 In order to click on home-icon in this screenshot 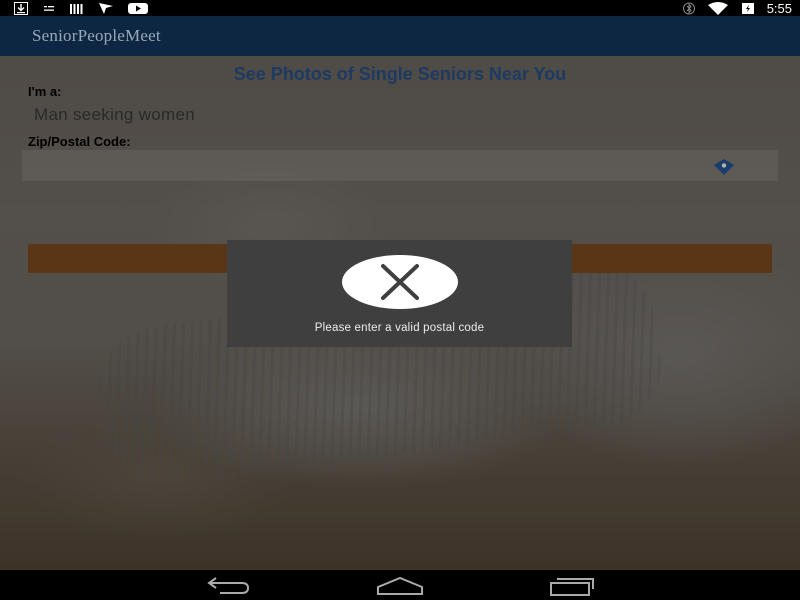, I will do `click(400, 586)`.